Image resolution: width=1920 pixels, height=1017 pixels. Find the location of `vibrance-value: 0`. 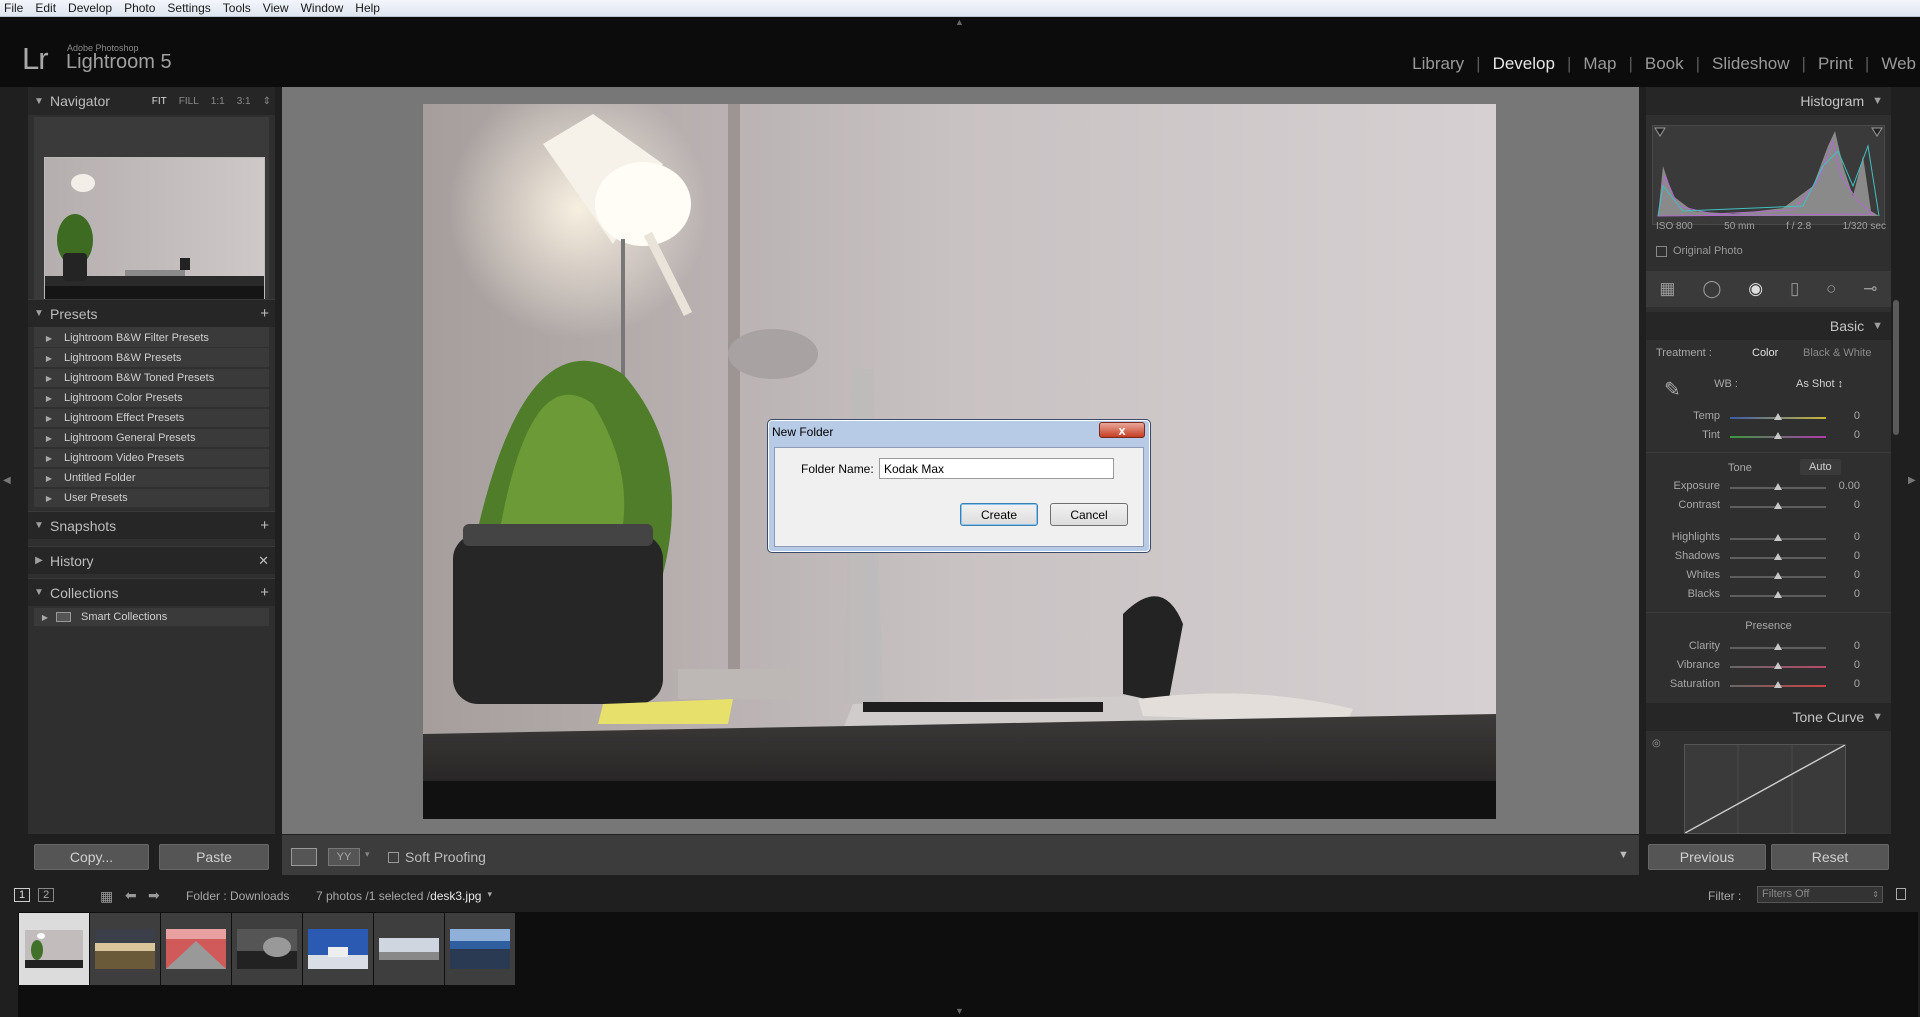

vibrance-value: 0 is located at coordinates (1845, 665).